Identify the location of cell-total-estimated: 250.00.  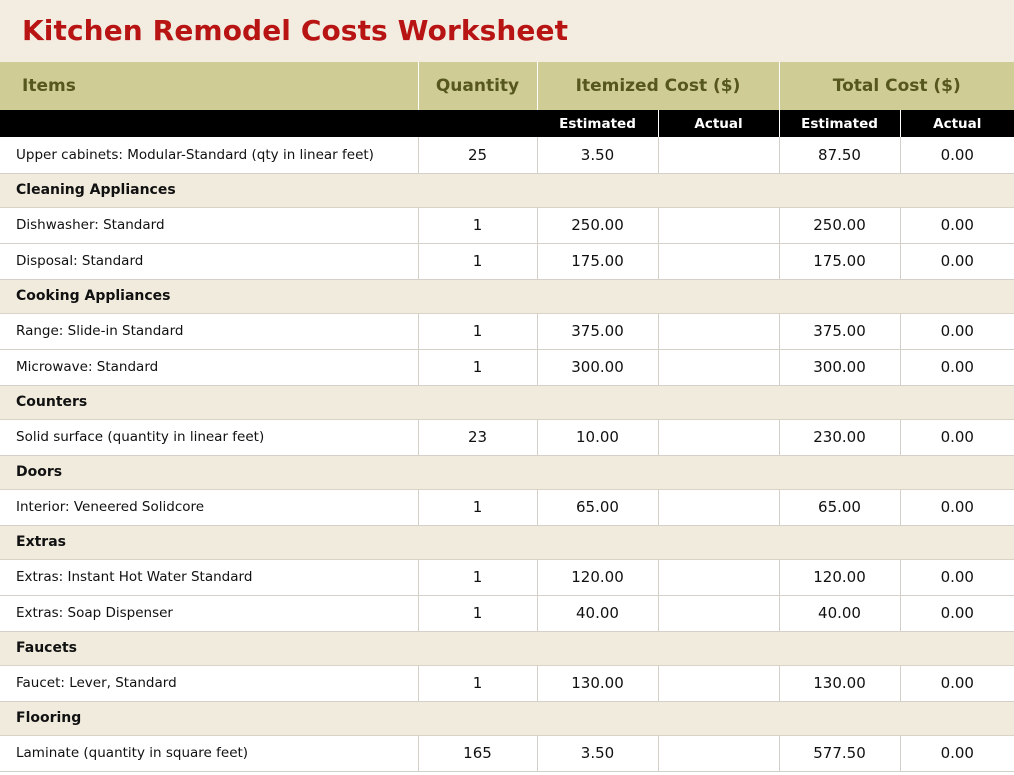
(840, 225).